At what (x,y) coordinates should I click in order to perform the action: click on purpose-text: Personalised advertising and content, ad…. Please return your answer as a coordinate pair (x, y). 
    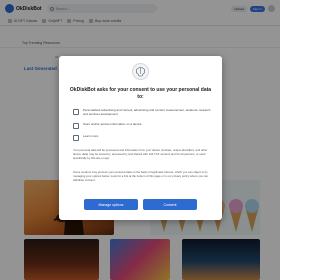
    Looking at the image, I should click on (147, 112).